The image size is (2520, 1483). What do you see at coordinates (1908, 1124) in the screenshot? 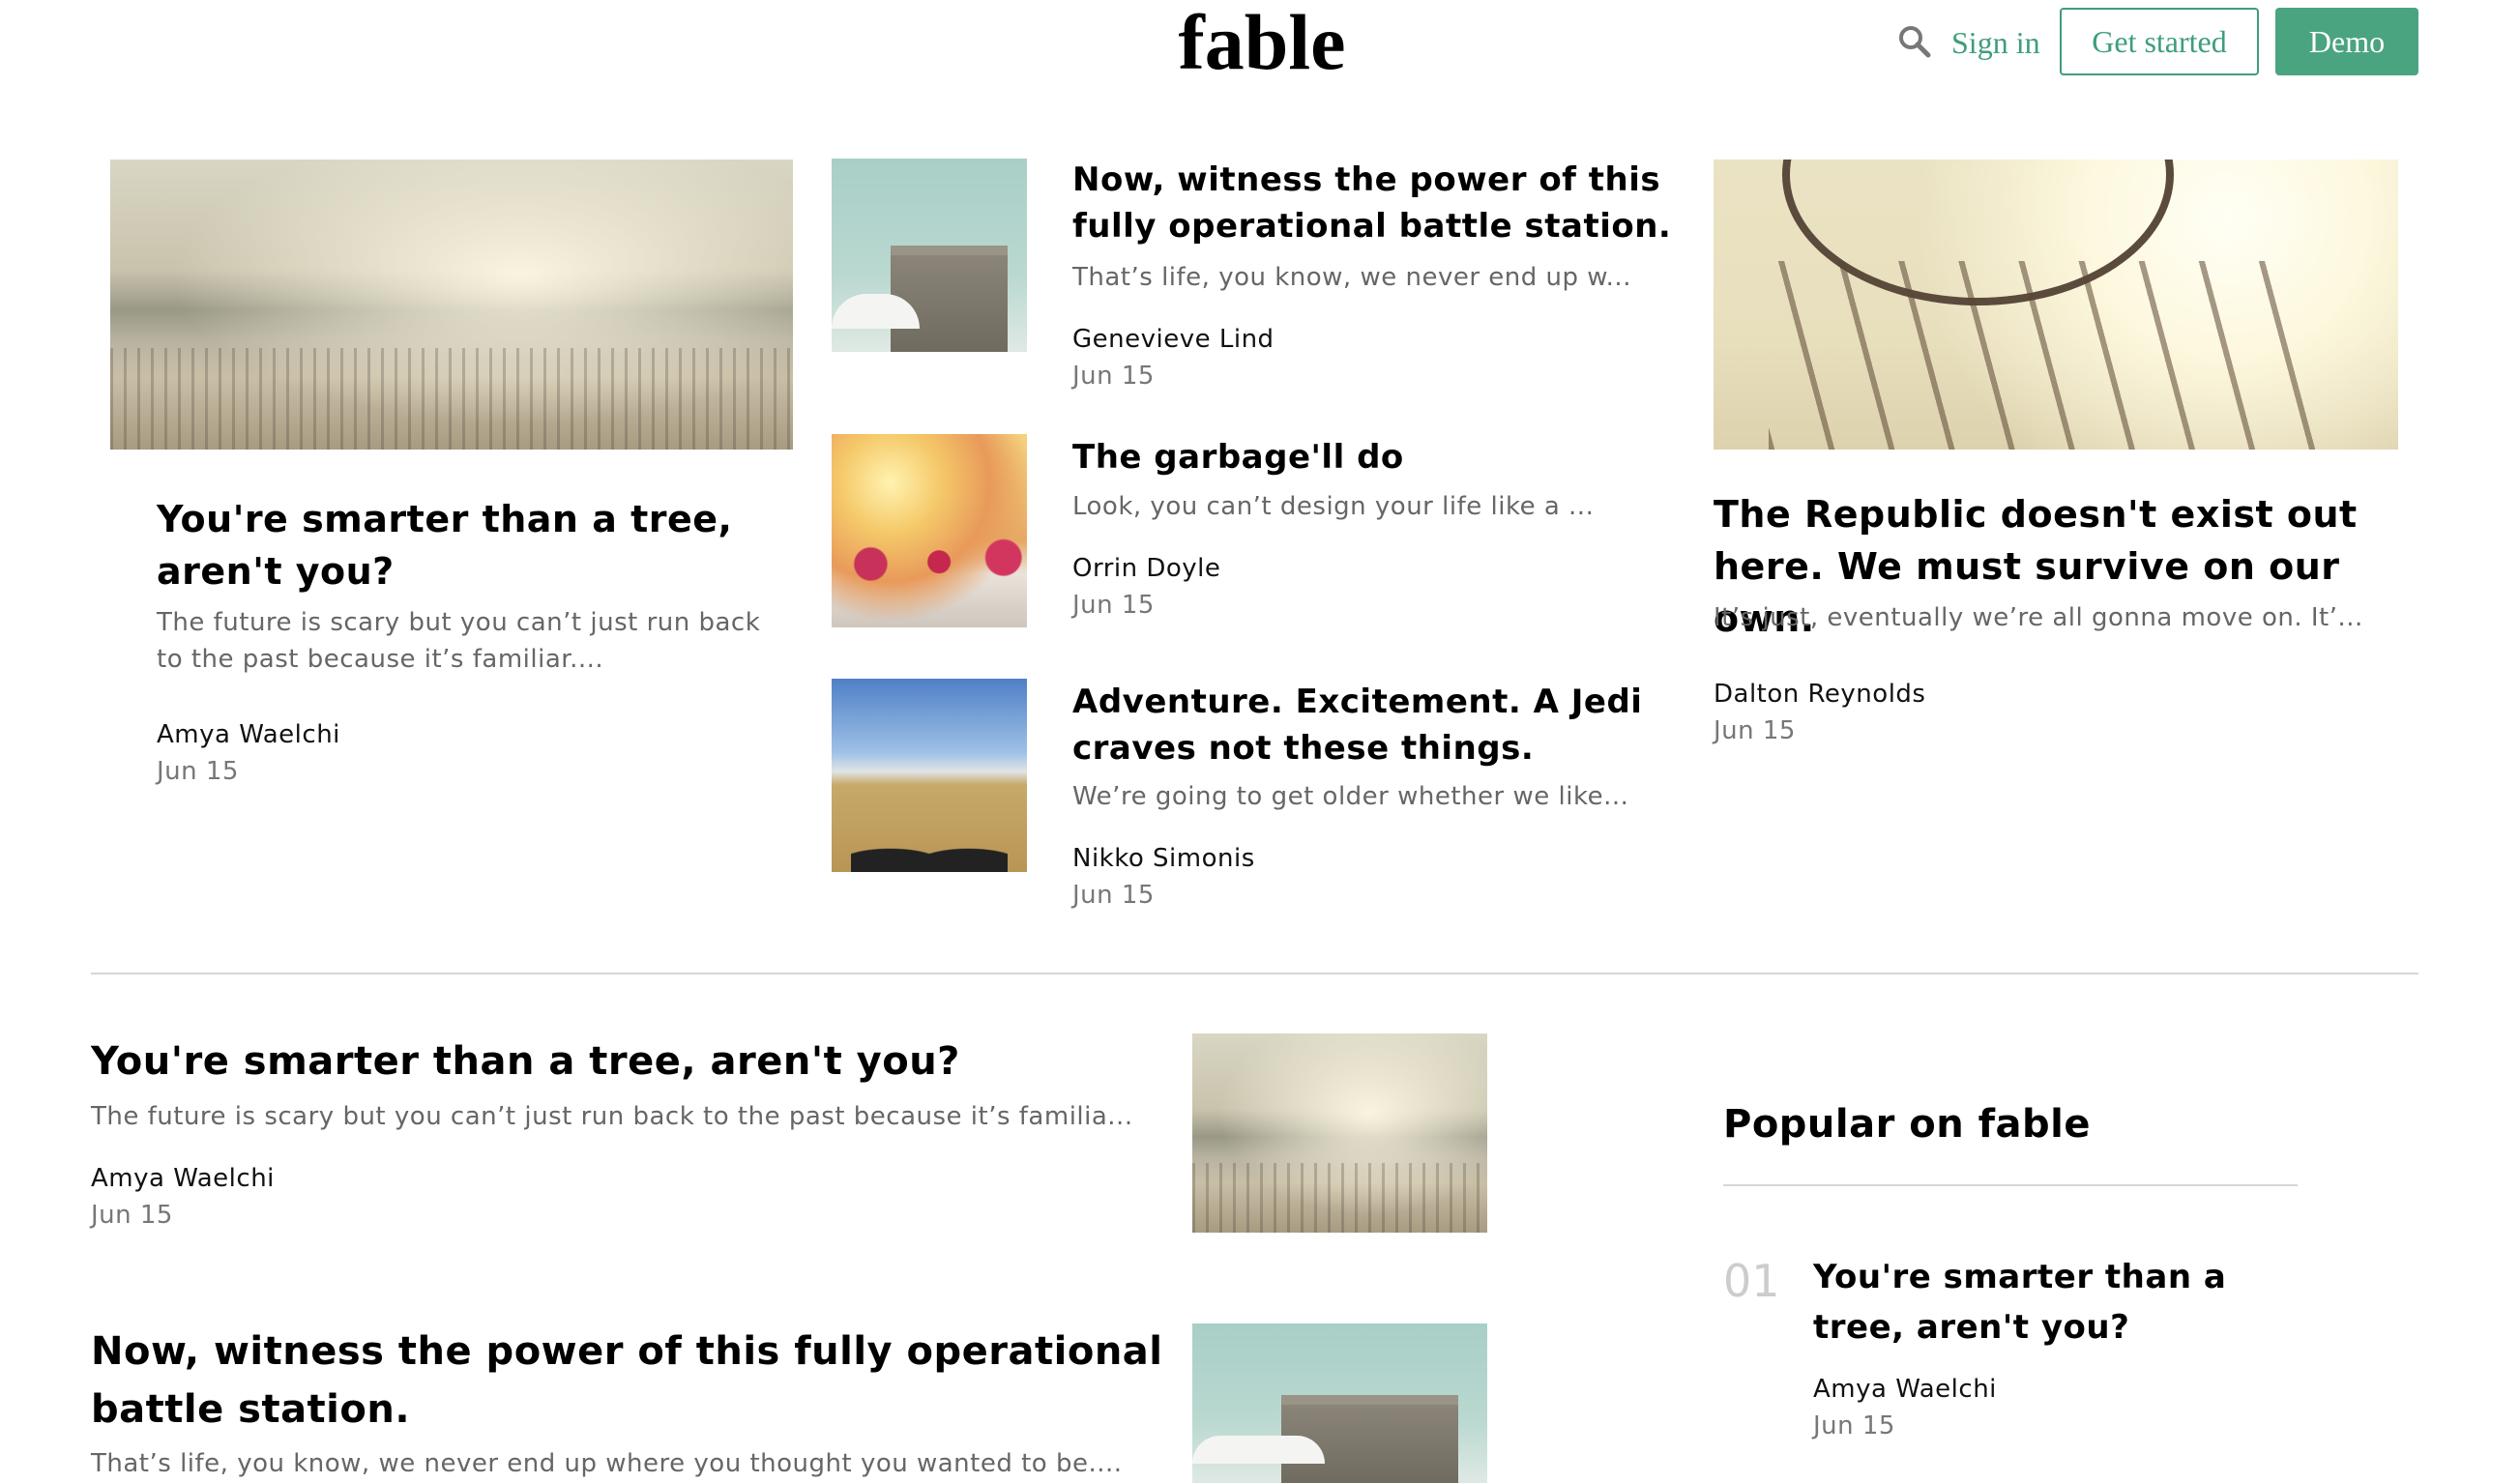
I see `popular-heading: Popular on fable` at bounding box center [1908, 1124].